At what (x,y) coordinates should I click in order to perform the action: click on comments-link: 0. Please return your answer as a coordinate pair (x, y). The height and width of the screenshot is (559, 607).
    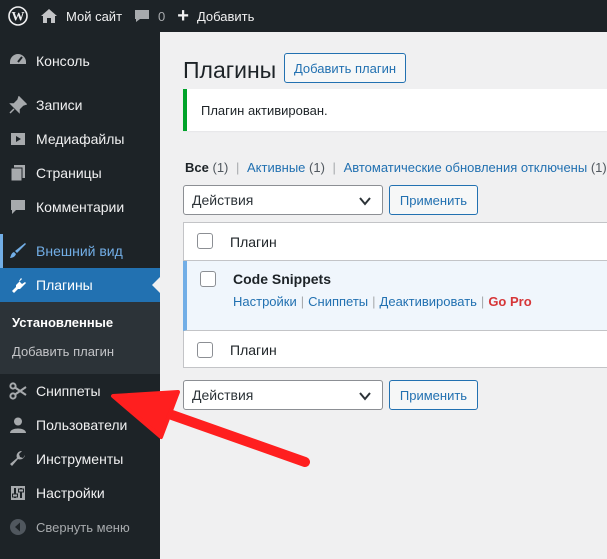
    Looking at the image, I should click on (155, 16).